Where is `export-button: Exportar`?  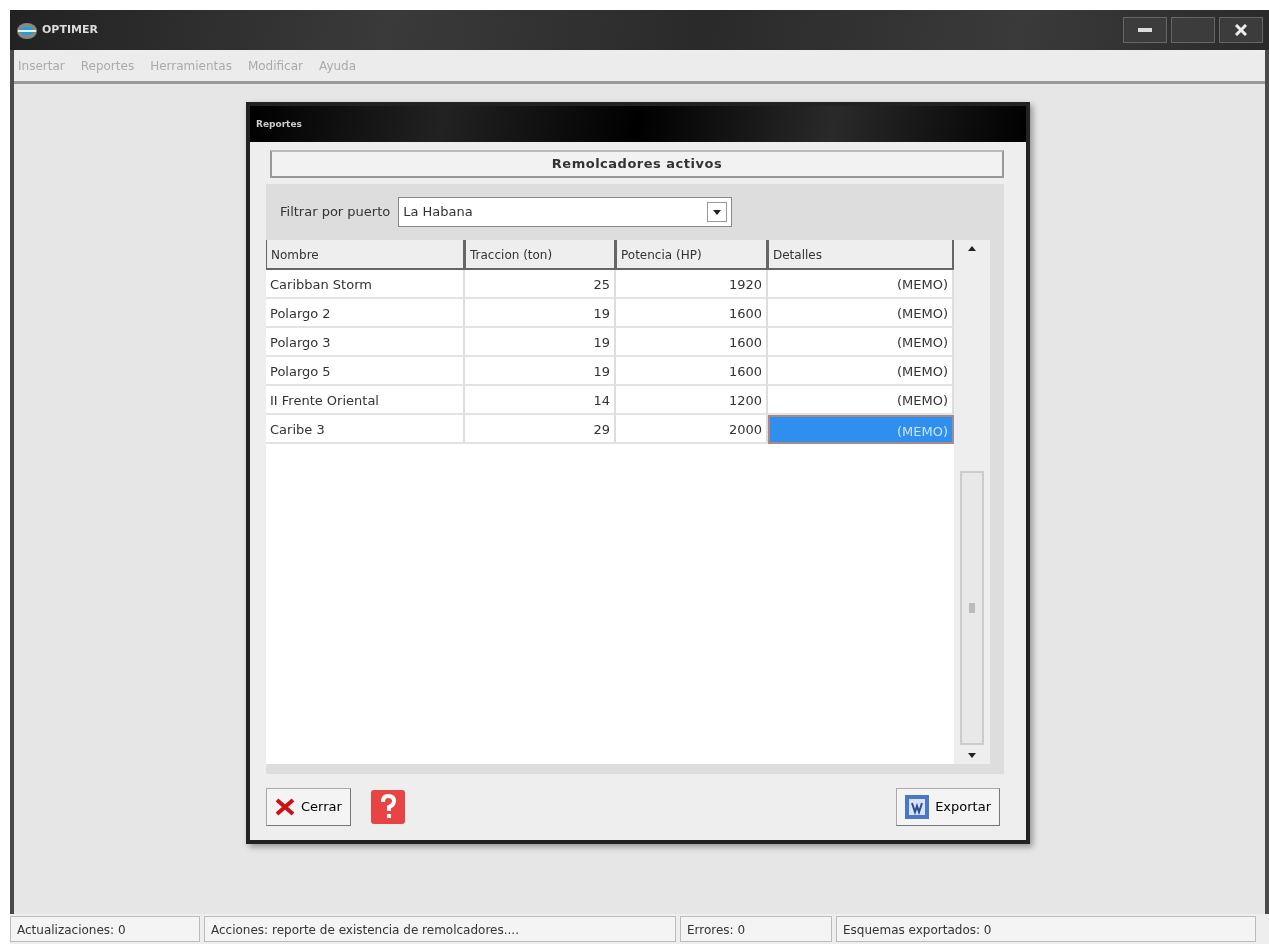
export-button: Exportar is located at coordinates (948, 807).